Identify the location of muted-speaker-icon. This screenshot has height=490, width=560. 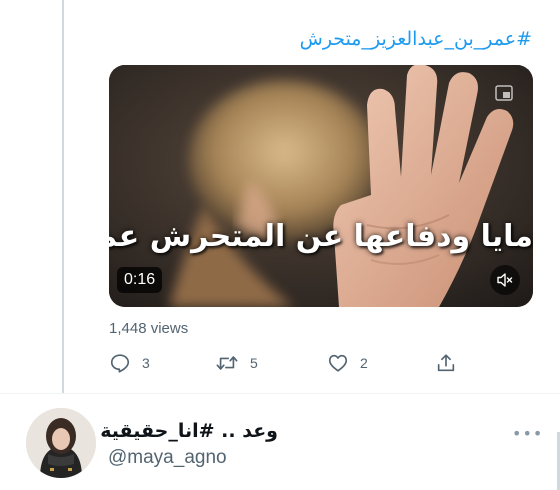
(505, 280).